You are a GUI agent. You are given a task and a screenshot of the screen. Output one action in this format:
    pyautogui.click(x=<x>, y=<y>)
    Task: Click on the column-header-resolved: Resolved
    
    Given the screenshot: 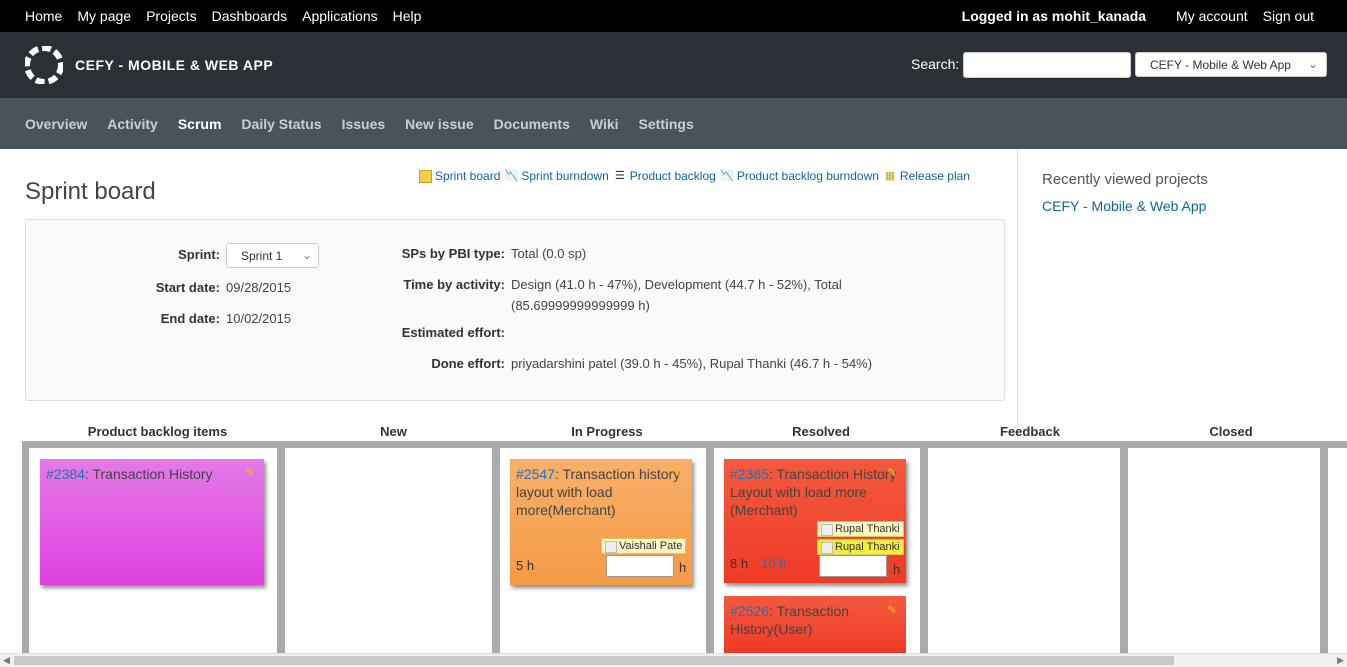 What is the action you would take?
    pyautogui.click(x=821, y=431)
    